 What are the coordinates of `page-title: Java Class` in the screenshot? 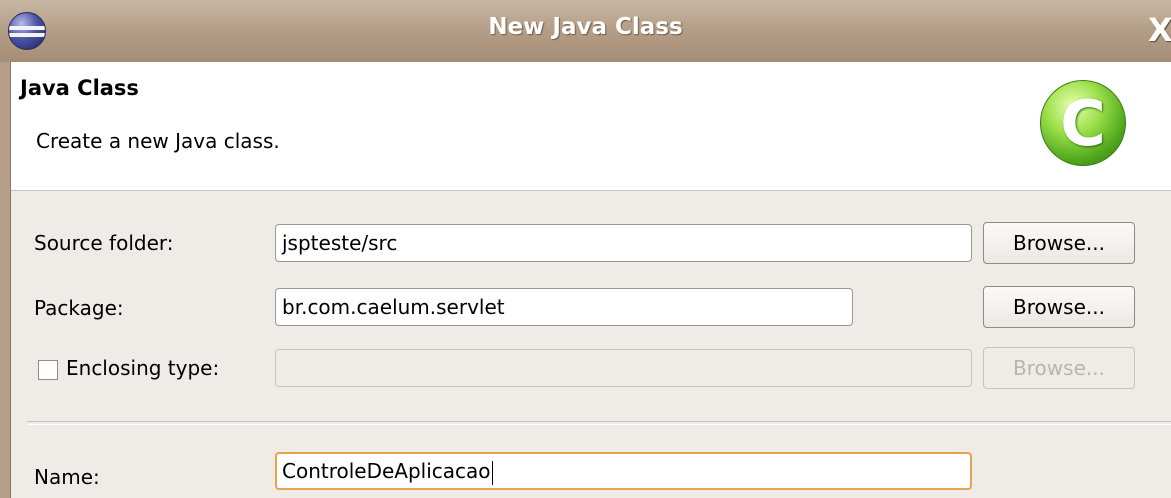 It's located at (79, 88).